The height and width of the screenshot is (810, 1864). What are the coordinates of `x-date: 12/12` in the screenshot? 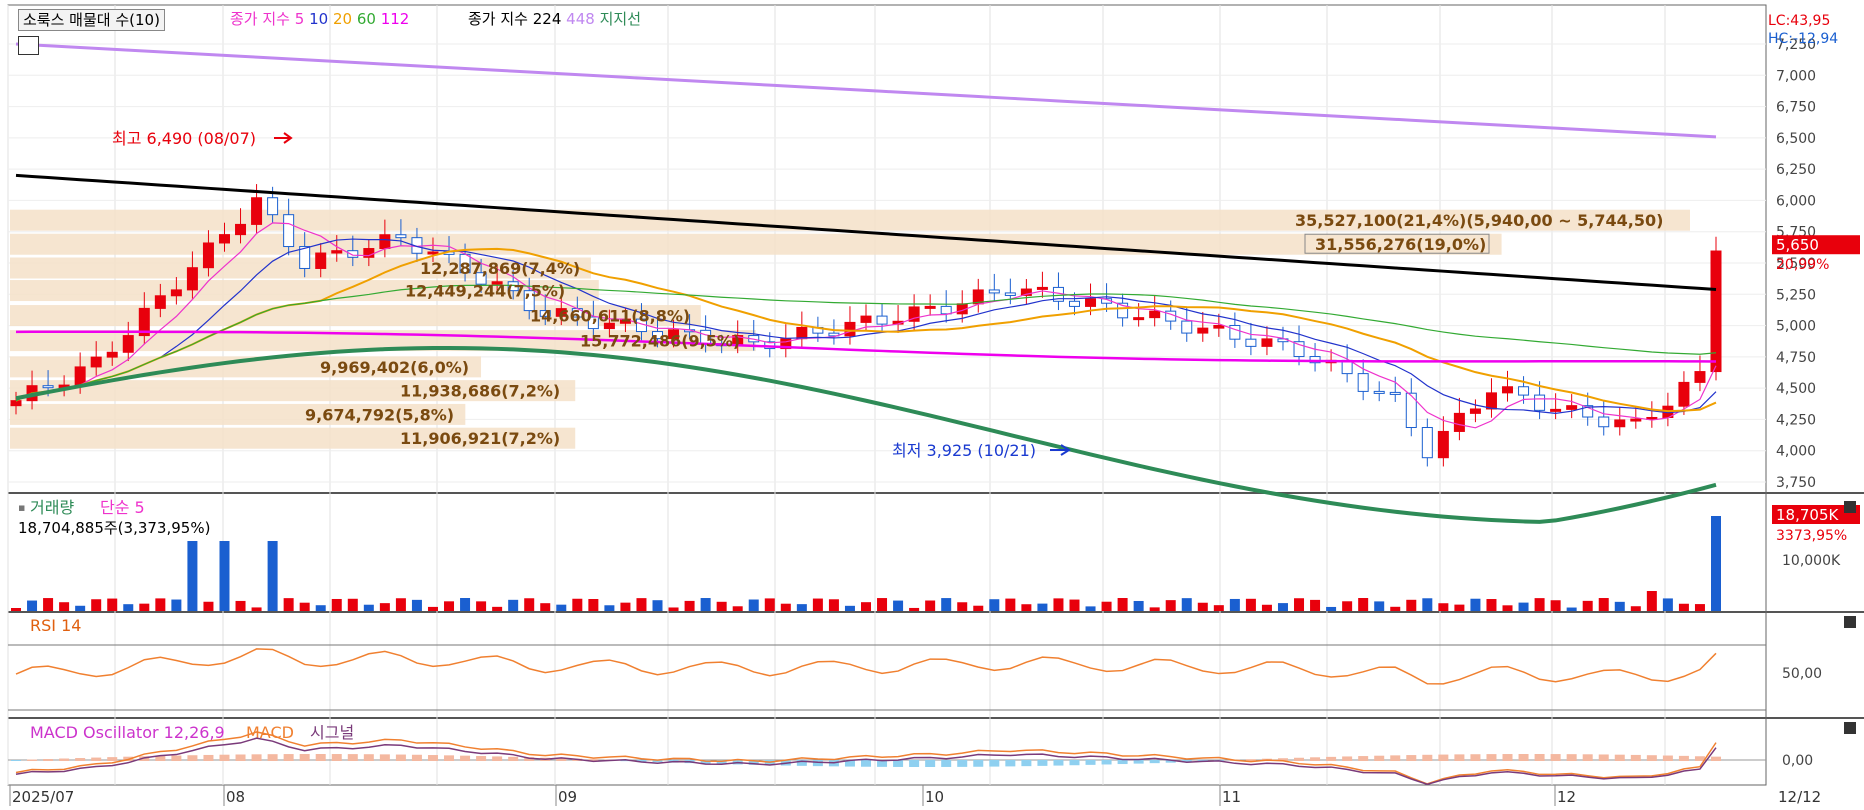 It's located at (1799, 797).